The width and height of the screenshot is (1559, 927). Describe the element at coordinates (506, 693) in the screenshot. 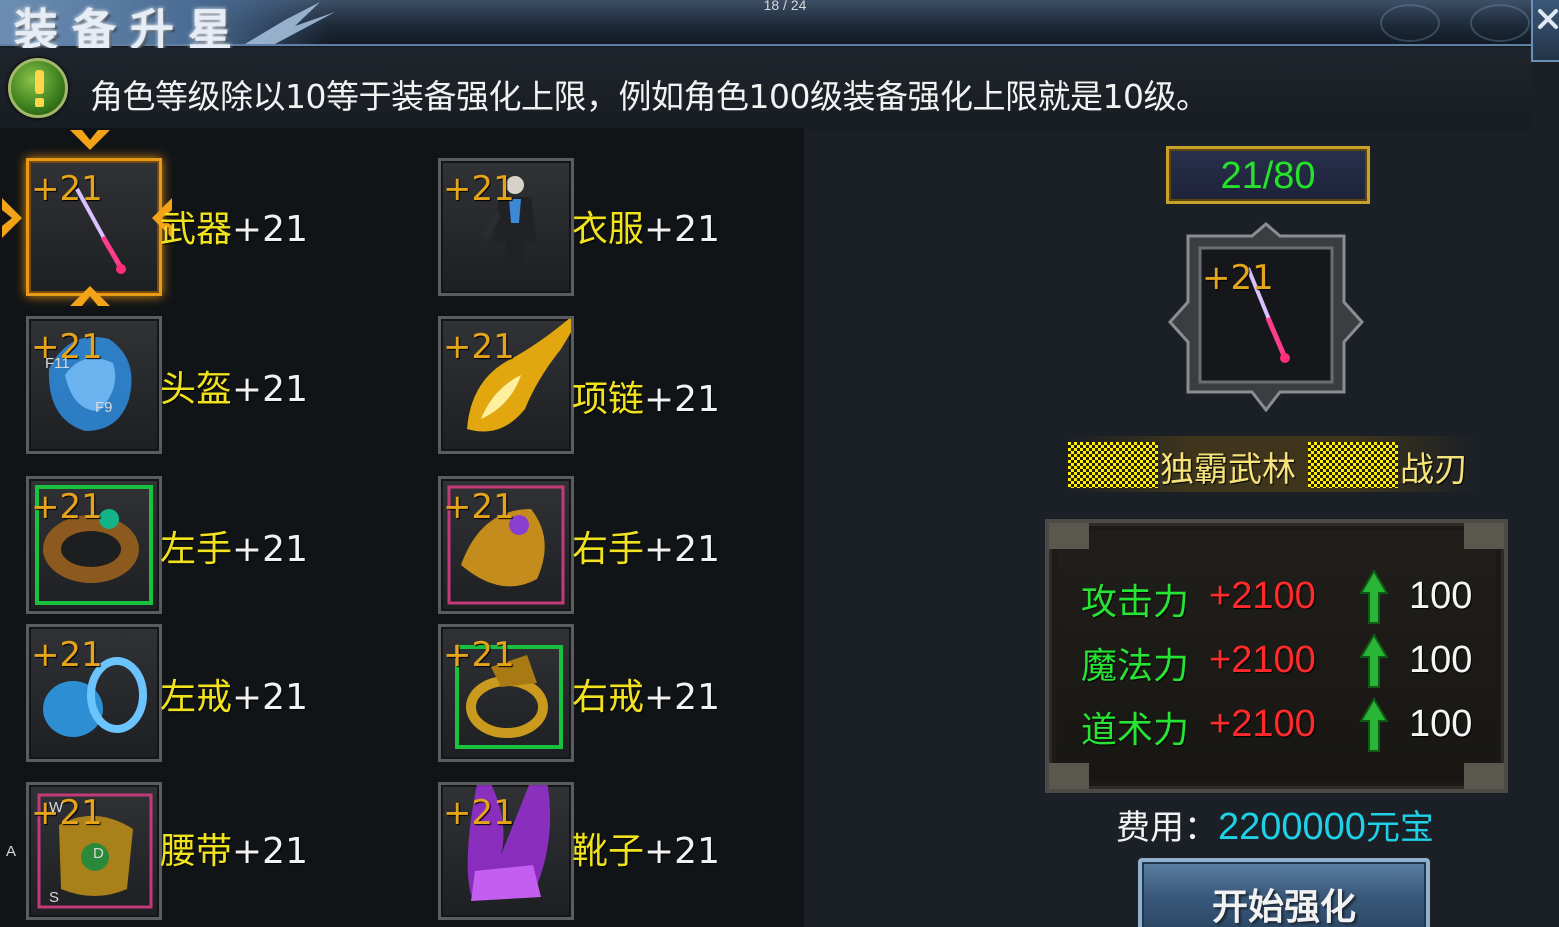

I see `slot-right-ring: +21` at that location.